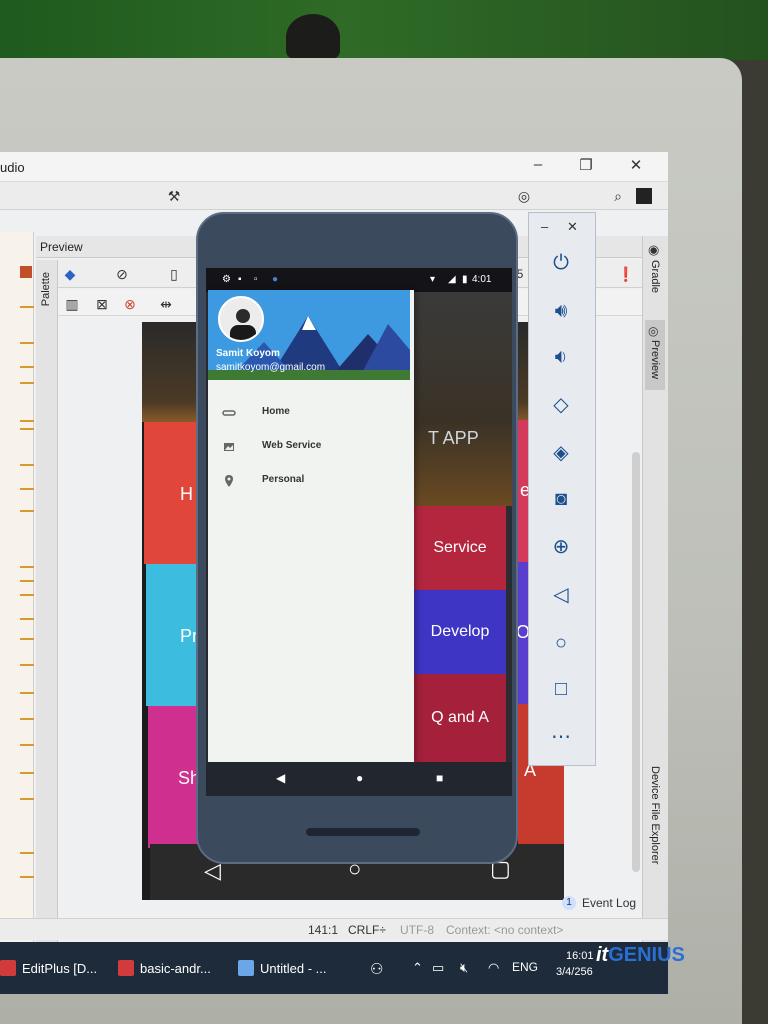  Describe the element at coordinates (241, 319) in the screenshot. I see `avatar` at that location.